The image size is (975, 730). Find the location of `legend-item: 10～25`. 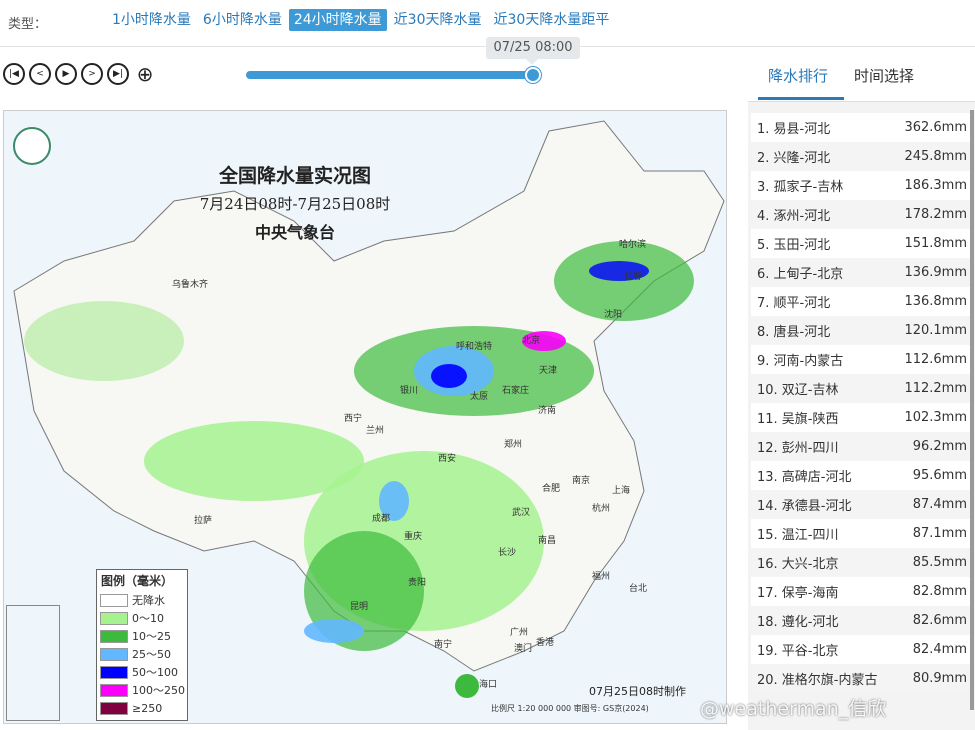

legend-item: 10～25 is located at coordinates (142, 636).